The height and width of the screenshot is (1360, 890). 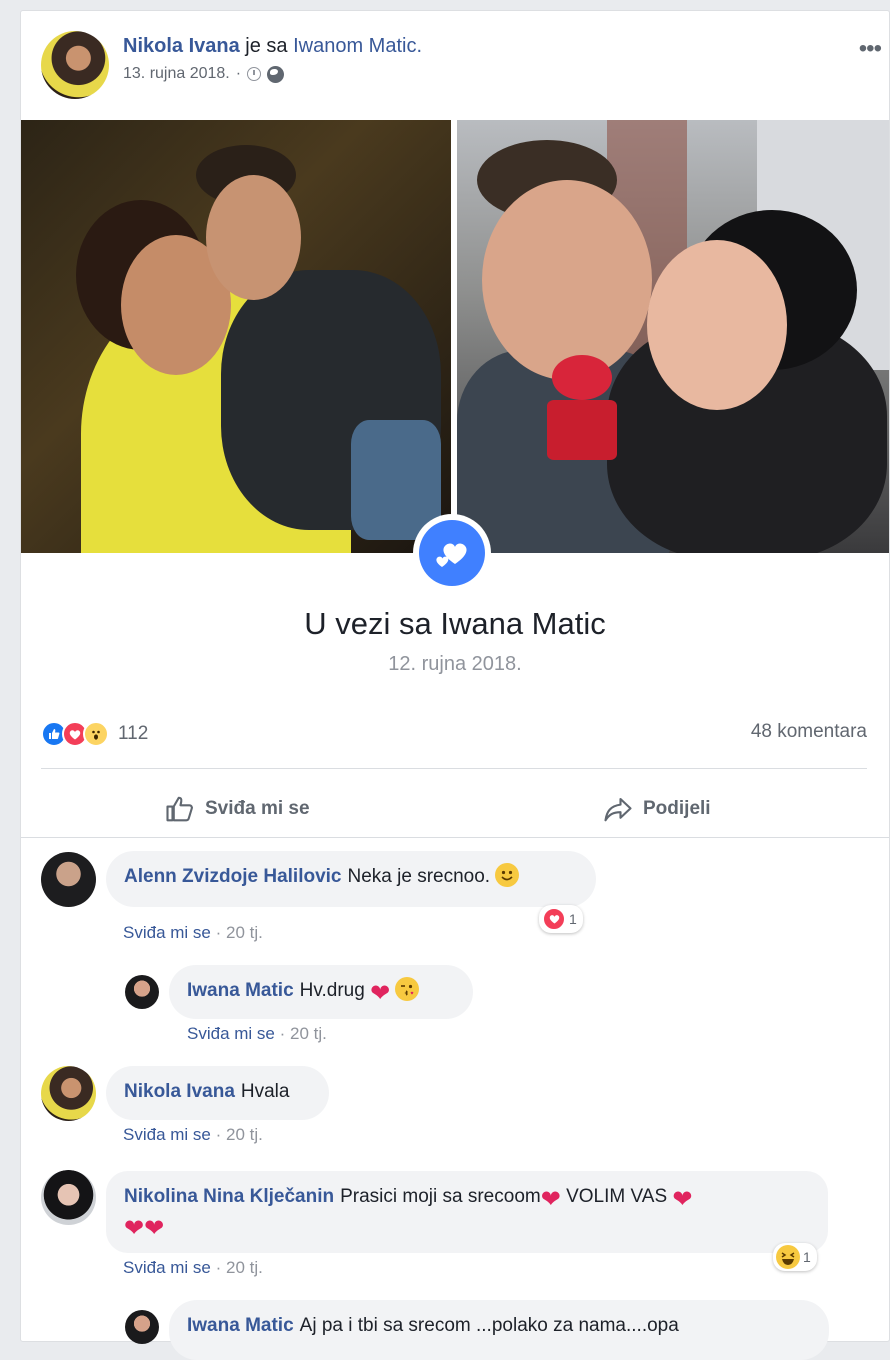 I want to click on life-event-date: 12. rujna 2018., so click(x=455, y=664).